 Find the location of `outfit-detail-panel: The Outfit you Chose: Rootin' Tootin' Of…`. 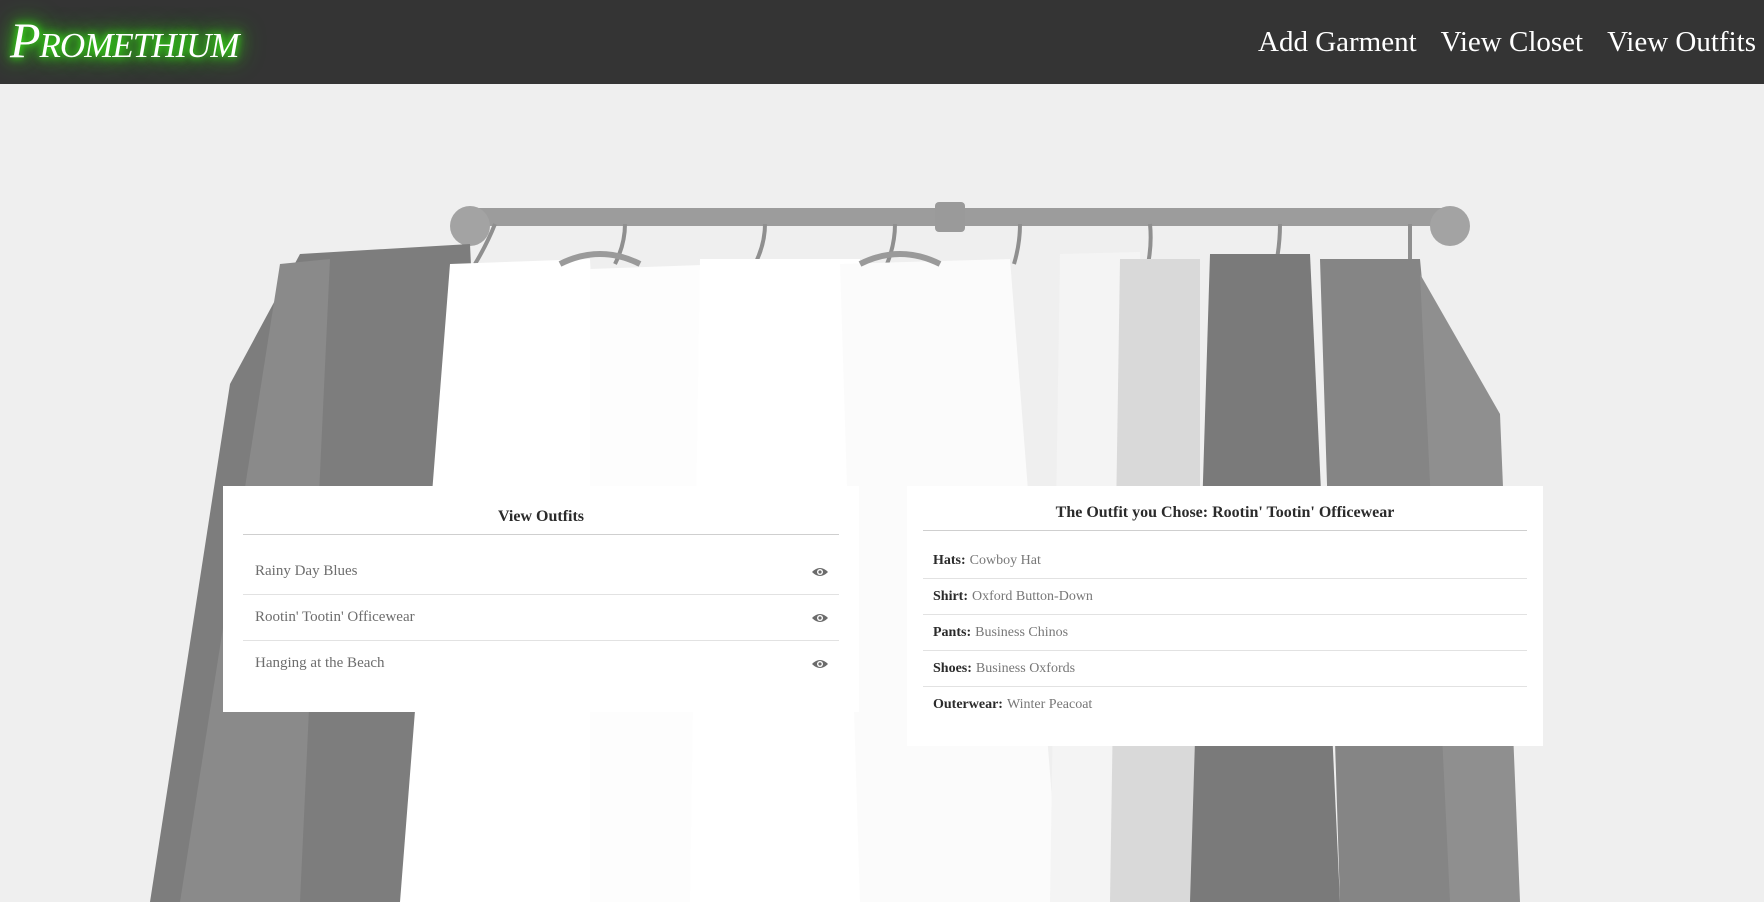

outfit-detail-panel: The Outfit you Chose: Rootin' Tootin' Of… is located at coordinates (1225, 616).